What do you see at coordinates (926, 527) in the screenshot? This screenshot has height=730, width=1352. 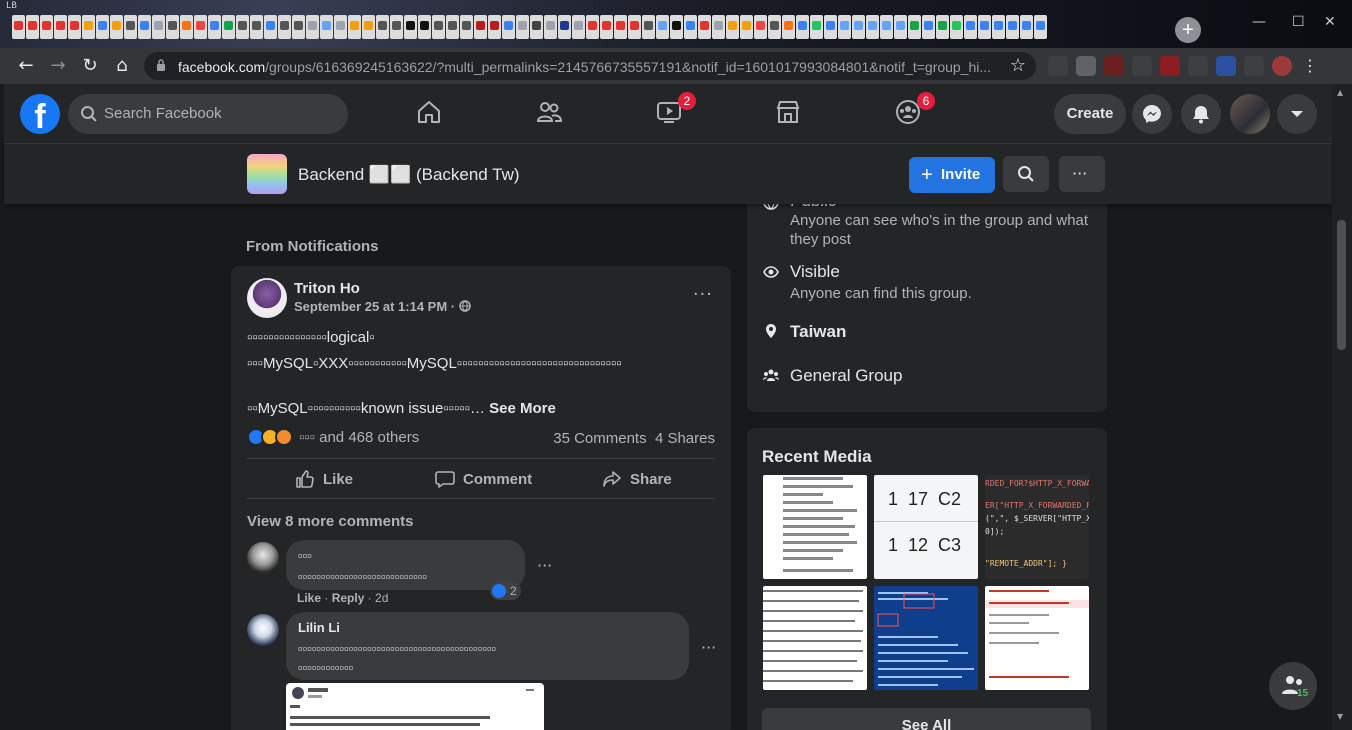 I see `media-thumbnail: 1 17 C2 1 12 C3` at bounding box center [926, 527].